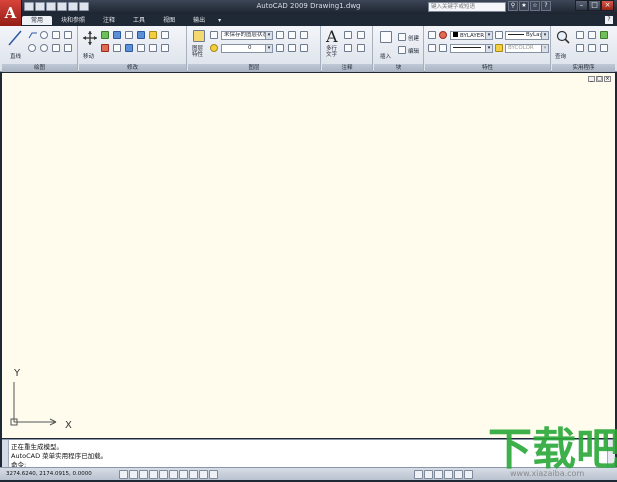  What do you see at coordinates (527, 48) in the screenshot?
I see `plotstyle-select: BYCOLOR ▾` at bounding box center [527, 48].